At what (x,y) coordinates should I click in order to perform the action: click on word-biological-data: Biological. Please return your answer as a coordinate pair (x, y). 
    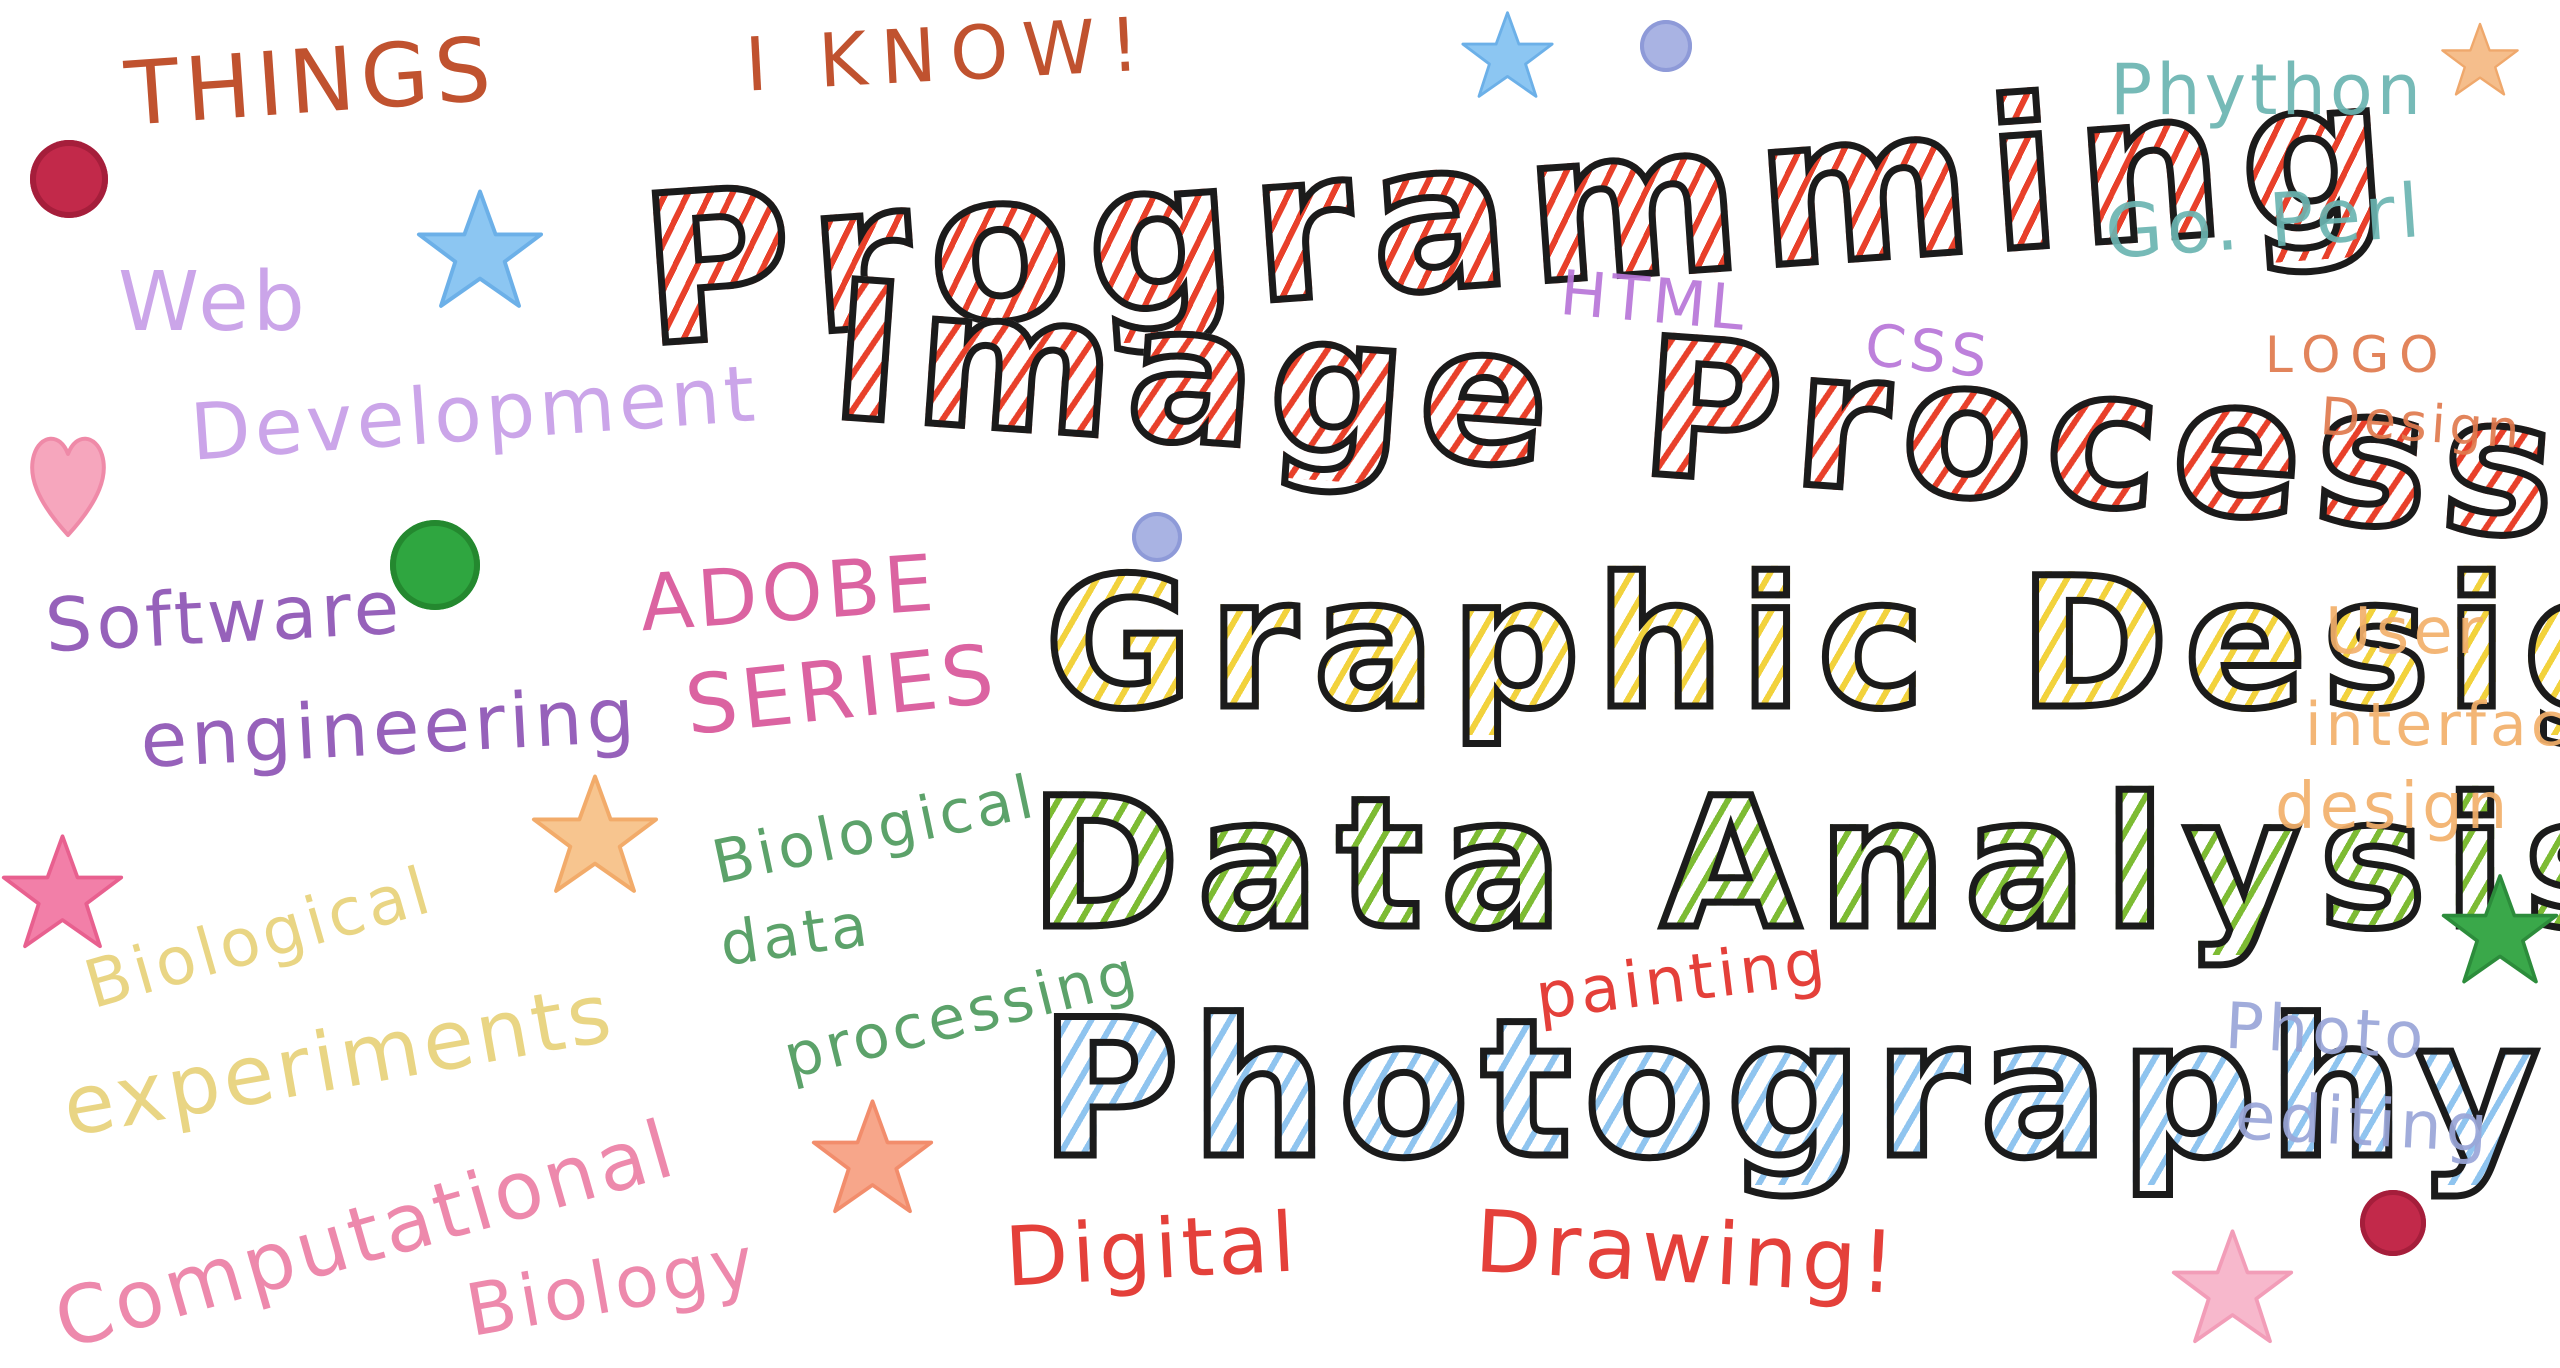
    Looking at the image, I should click on (874, 830).